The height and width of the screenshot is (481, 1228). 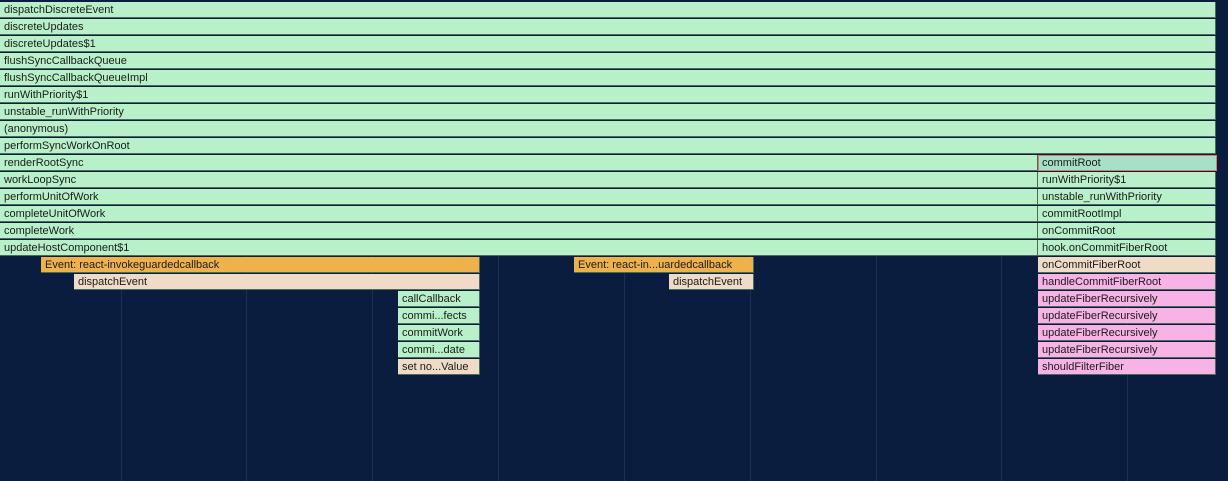 I want to click on frame-commit-effects: commi...fects, so click(x=439, y=316).